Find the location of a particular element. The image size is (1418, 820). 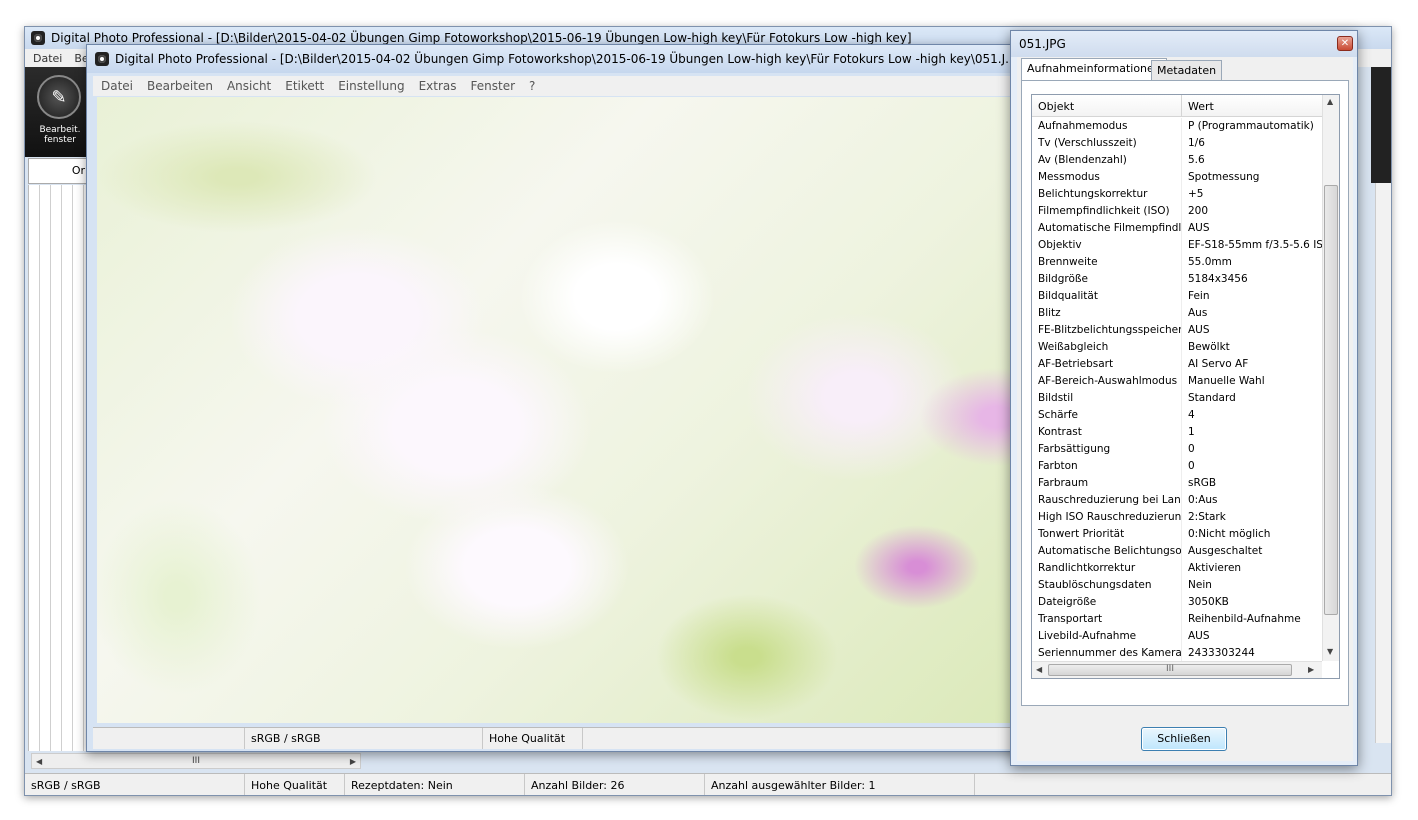

menu-extras: Extras is located at coordinates (438, 86).